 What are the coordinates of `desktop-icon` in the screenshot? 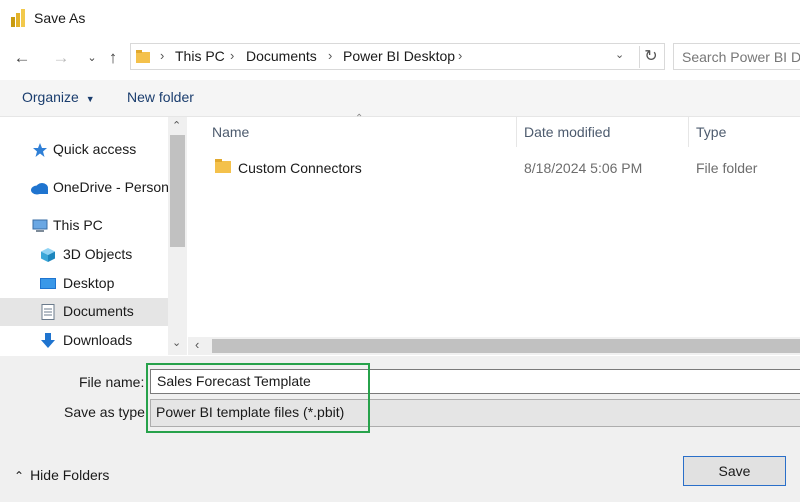 It's located at (48, 283).